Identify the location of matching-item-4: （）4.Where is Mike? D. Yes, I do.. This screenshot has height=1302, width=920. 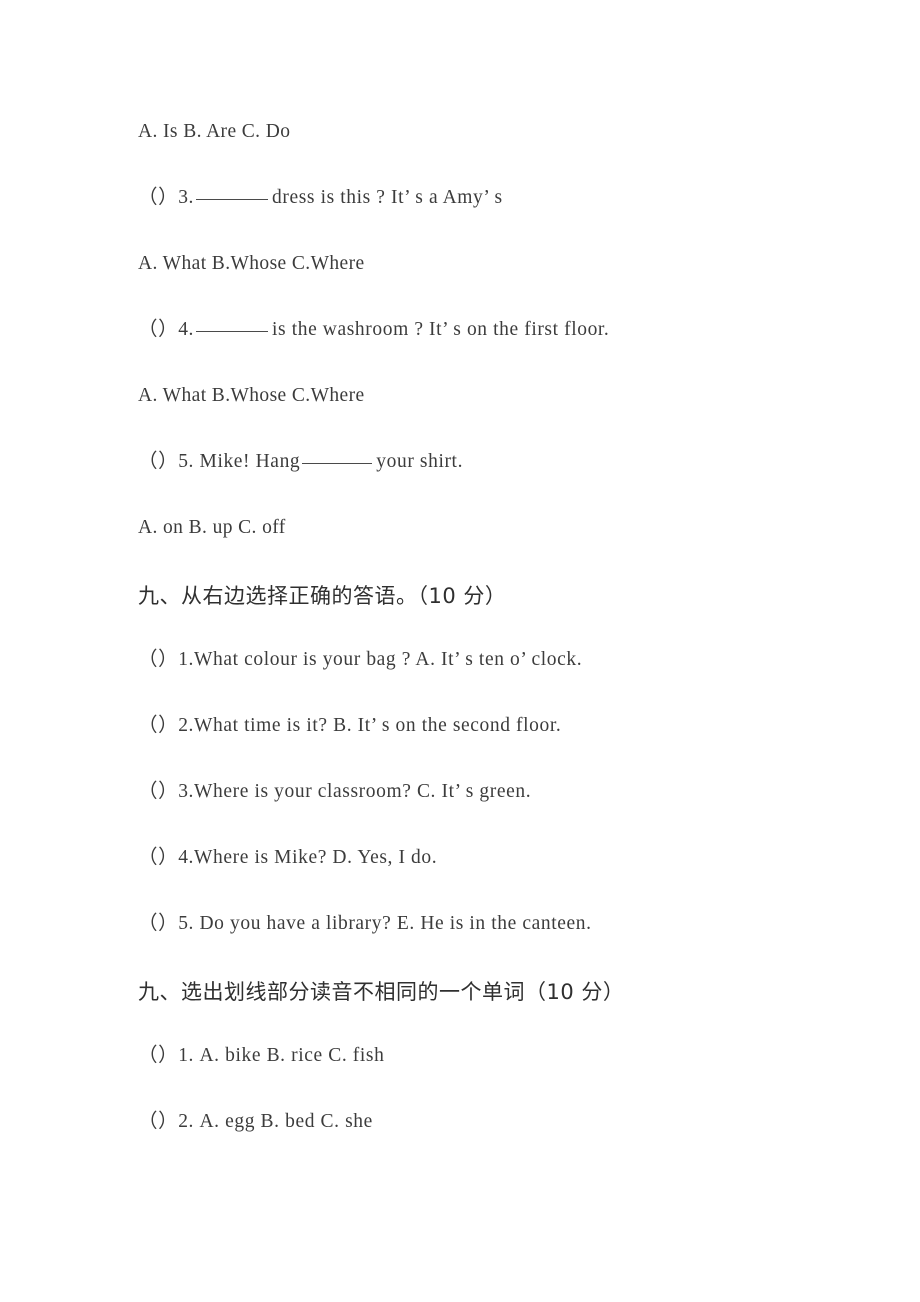
(288, 857).